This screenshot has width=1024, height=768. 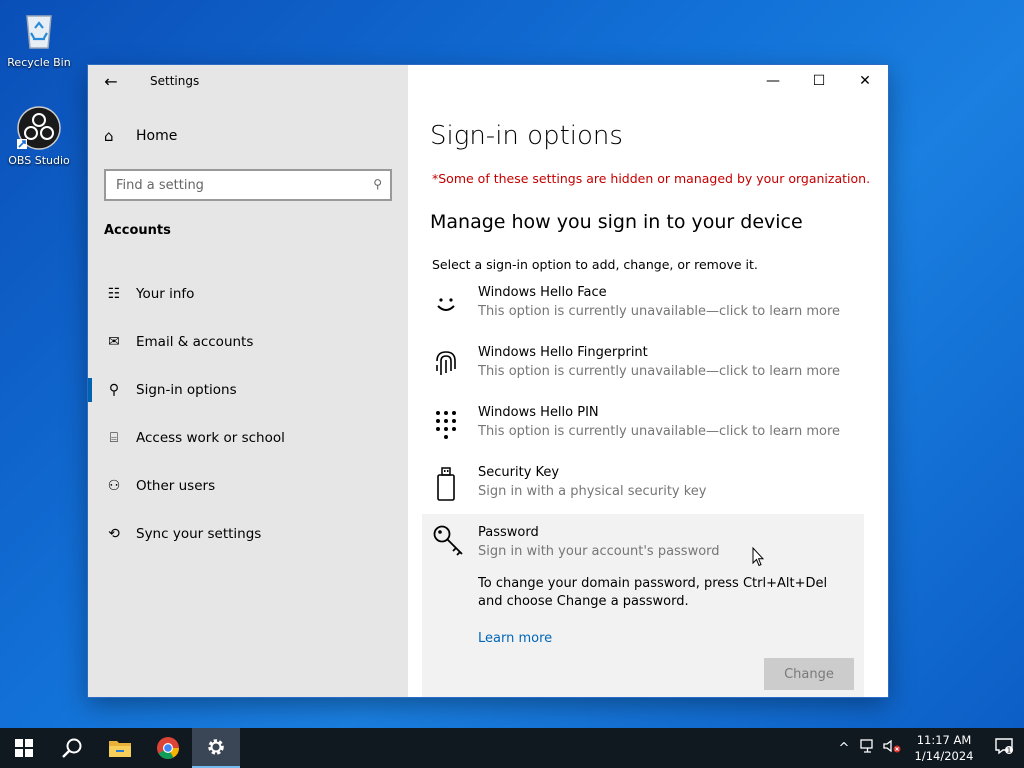 What do you see at coordinates (538, 412) in the screenshot?
I see `option-title: Windows Hello PIN` at bounding box center [538, 412].